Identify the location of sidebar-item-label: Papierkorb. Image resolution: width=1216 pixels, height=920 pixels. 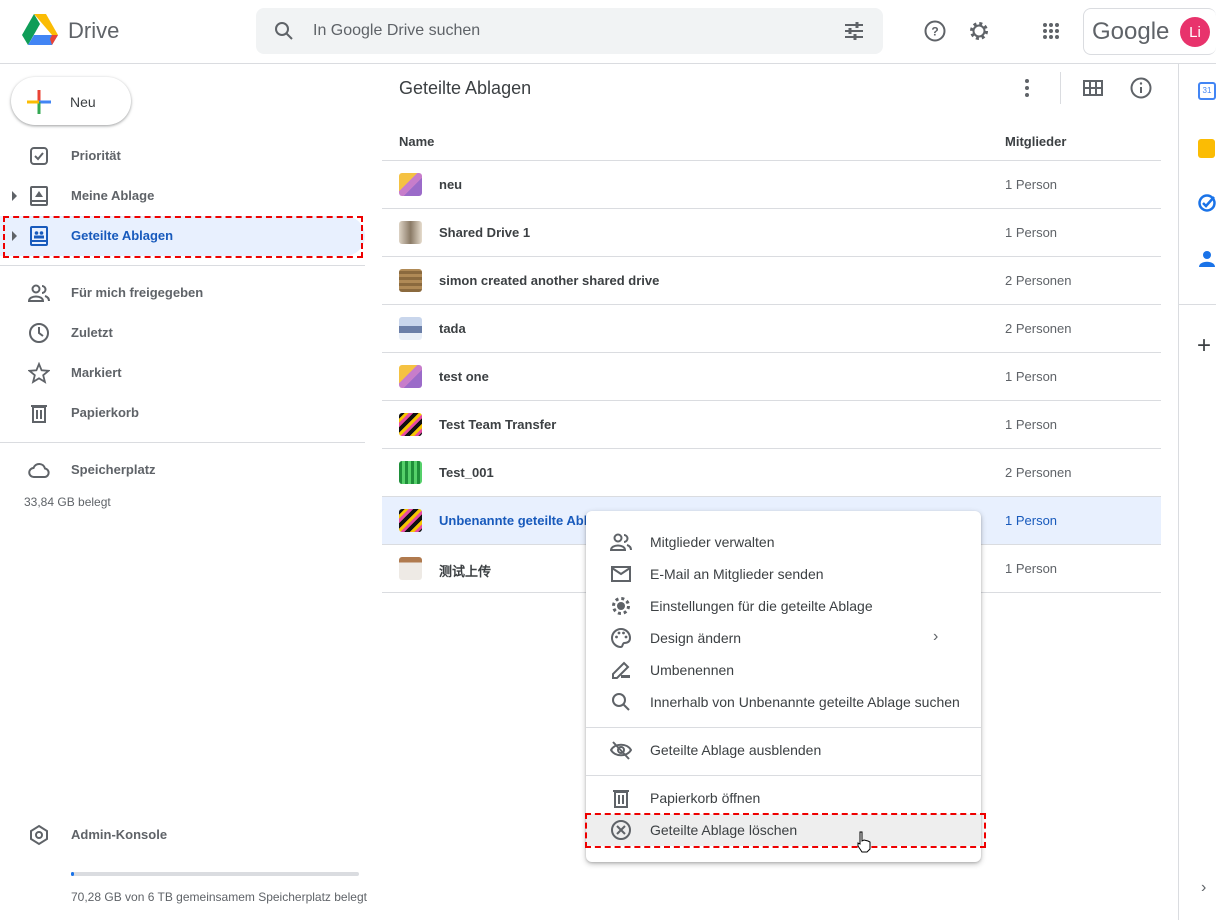
(105, 412).